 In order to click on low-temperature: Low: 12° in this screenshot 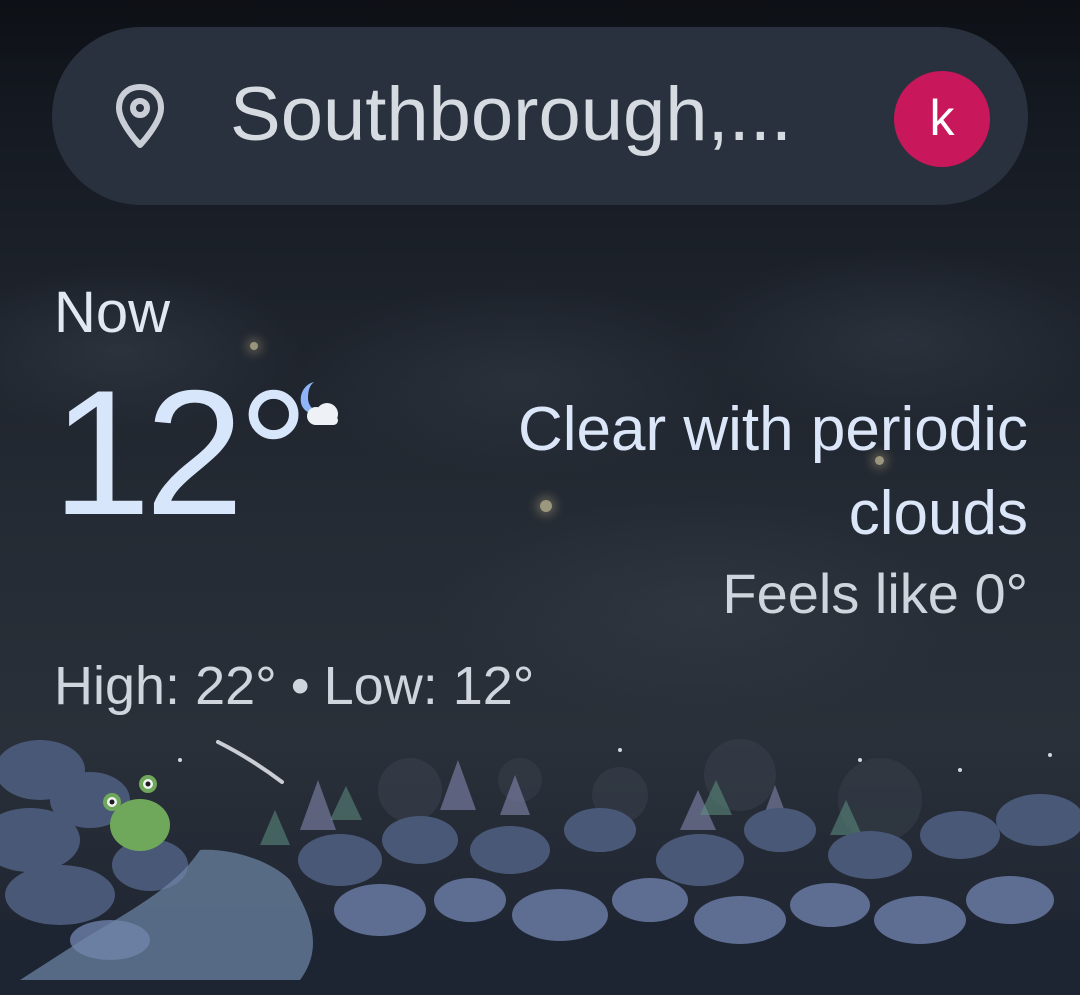, I will do `click(429, 686)`.